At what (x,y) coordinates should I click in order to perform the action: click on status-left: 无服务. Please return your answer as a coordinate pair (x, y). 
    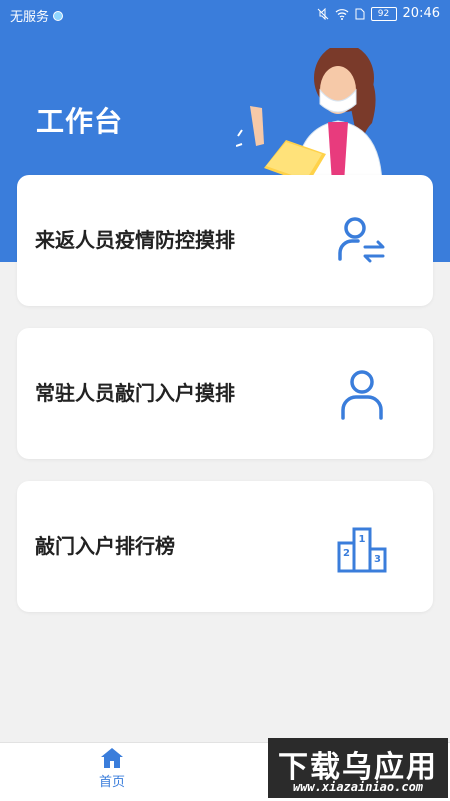
    Looking at the image, I should click on (37, 15).